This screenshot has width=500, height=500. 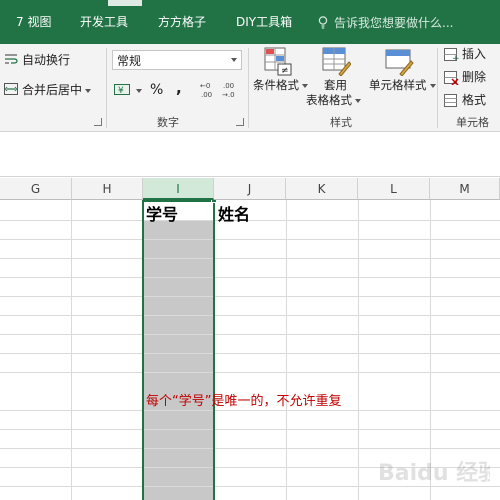 I want to click on conditional-formatting-button: 条件格式, so click(x=280, y=85).